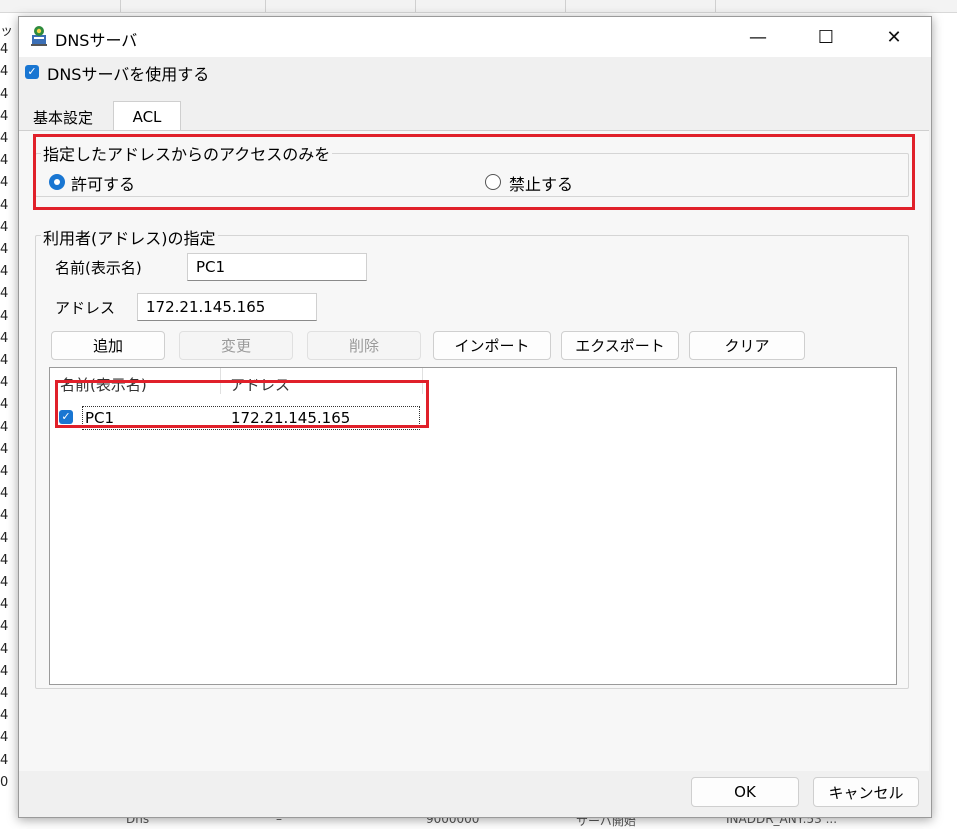 This screenshot has width=957, height=829. I want to click on name-label: 名前(表示名), so click(98, 268).